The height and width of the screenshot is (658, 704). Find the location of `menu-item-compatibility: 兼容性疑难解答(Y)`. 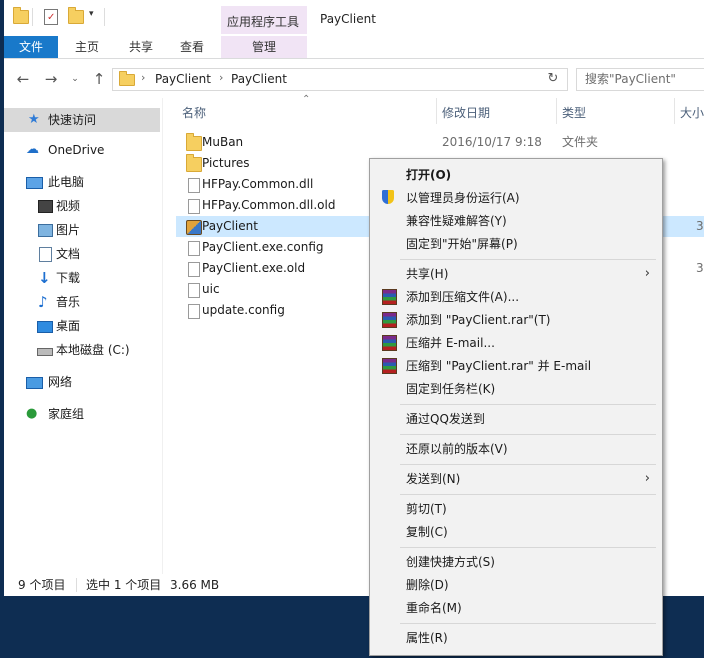

menu-item-compatibility: 兼容性疑难解答(Y) is located at coordinates (516, 221).